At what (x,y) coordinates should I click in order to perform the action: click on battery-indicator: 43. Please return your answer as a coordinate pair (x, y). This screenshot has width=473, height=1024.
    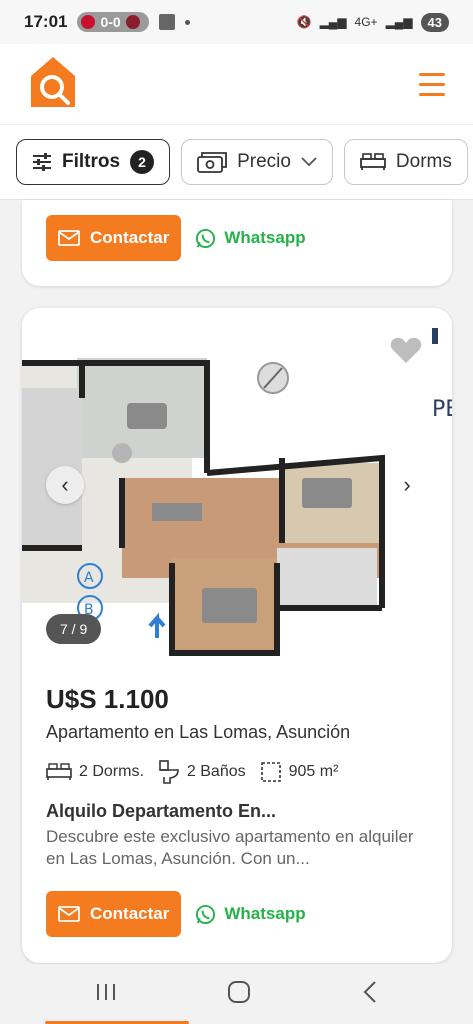
    Looking at the image, I should click on (434, 22).